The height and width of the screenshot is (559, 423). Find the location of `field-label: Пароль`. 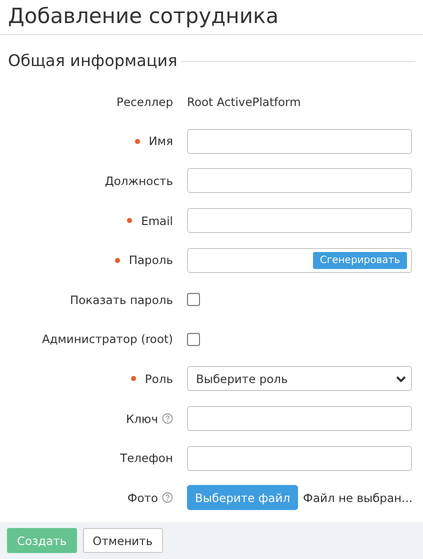

field-label: Пароль is located at coordinates (150, 260).